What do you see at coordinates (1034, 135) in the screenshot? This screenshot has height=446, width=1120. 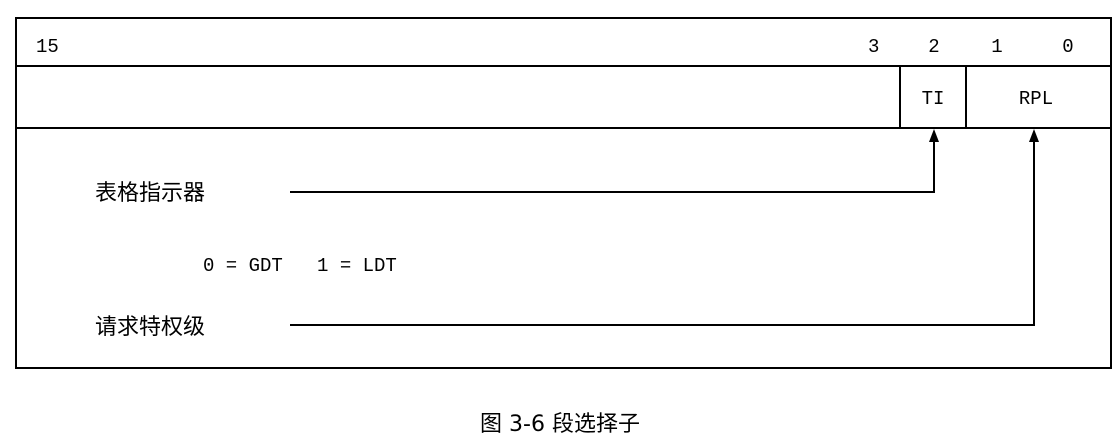 I see `rpl-arrowhead` at bounding box center [1034, 135].